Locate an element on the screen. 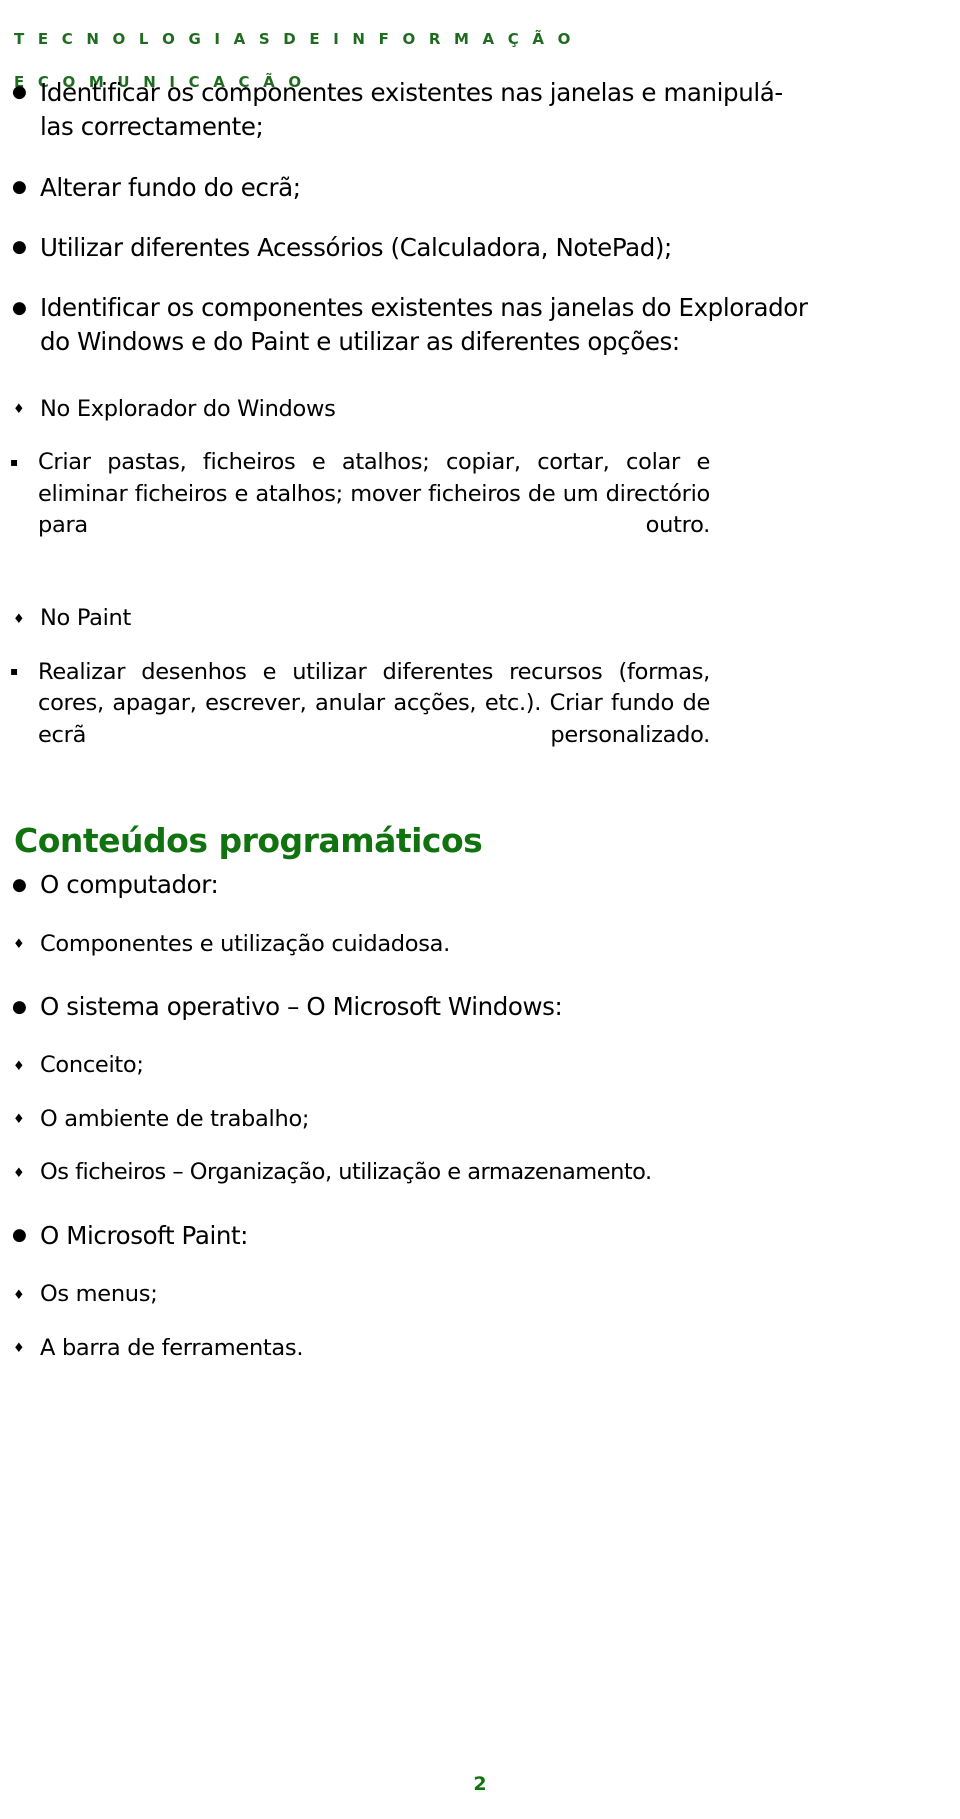 The height and width of the screenshot is (1819, 960). sub-list-item-label: No Paint is located at coordinates (86, 618).